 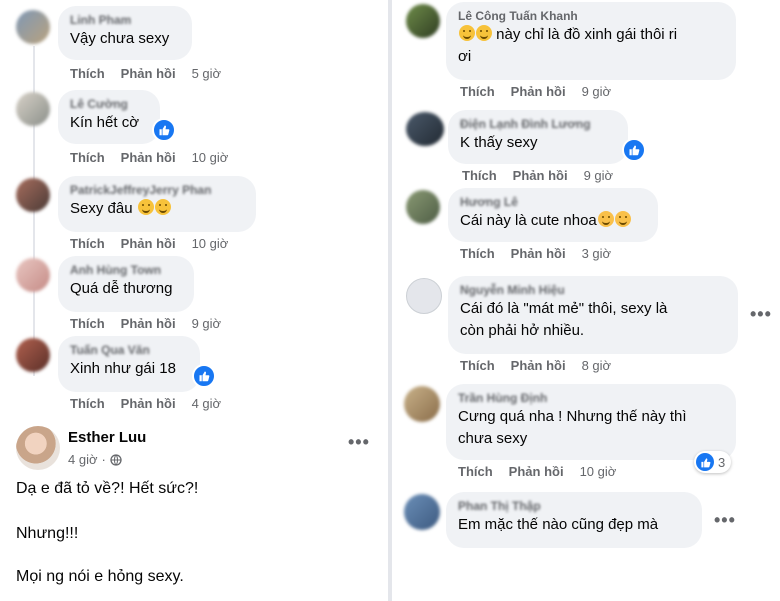 What do you see at coordinates (126, 270) in the screenshot?
I see `commenter-name: Anh Hùng Town` at bounding box center [126, 270].